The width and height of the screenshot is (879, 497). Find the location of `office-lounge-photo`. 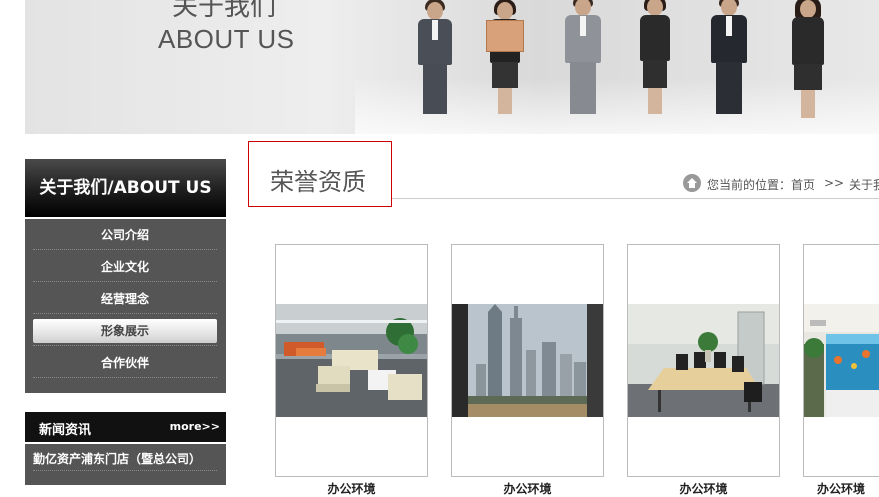

office-lounge-photo is located at coordinates (351, 360).